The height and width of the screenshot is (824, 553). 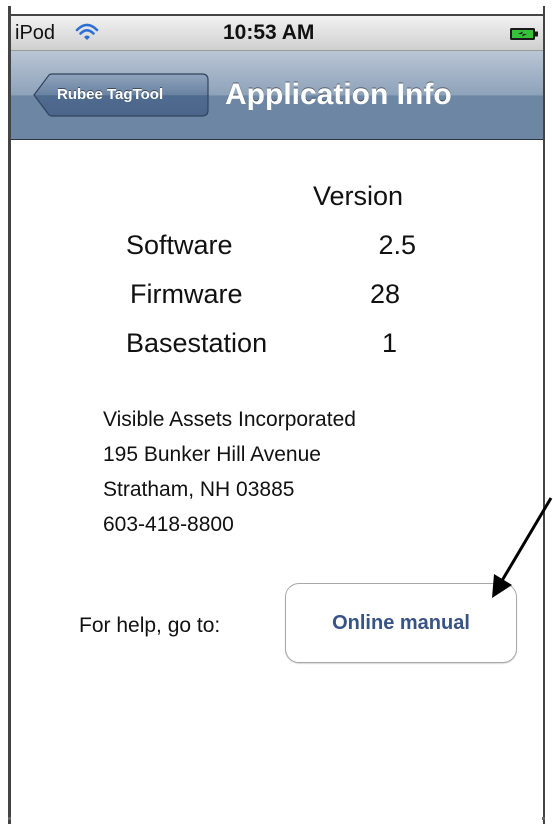 I want to click on back-button: Rubee TagTool, so click(x=121, y=95).